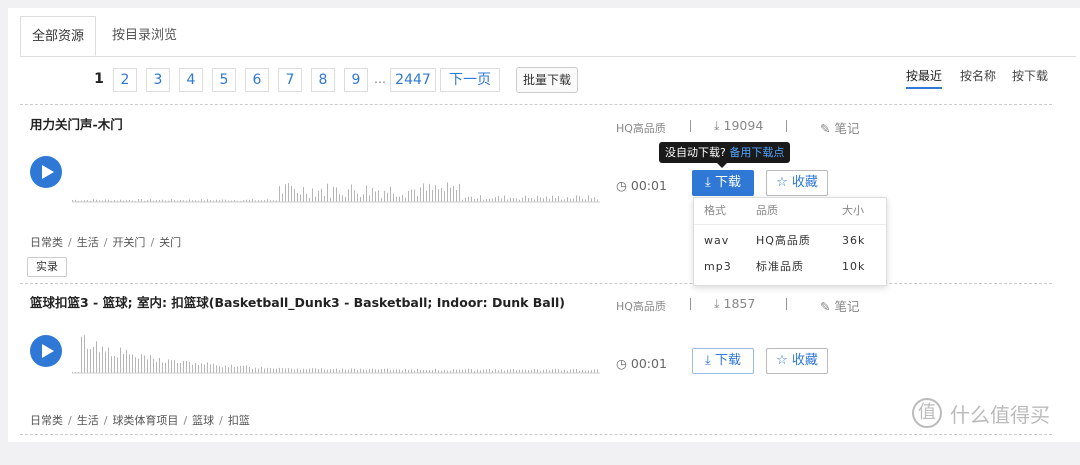  I want to click on page-current: 1, so click(99, 79).